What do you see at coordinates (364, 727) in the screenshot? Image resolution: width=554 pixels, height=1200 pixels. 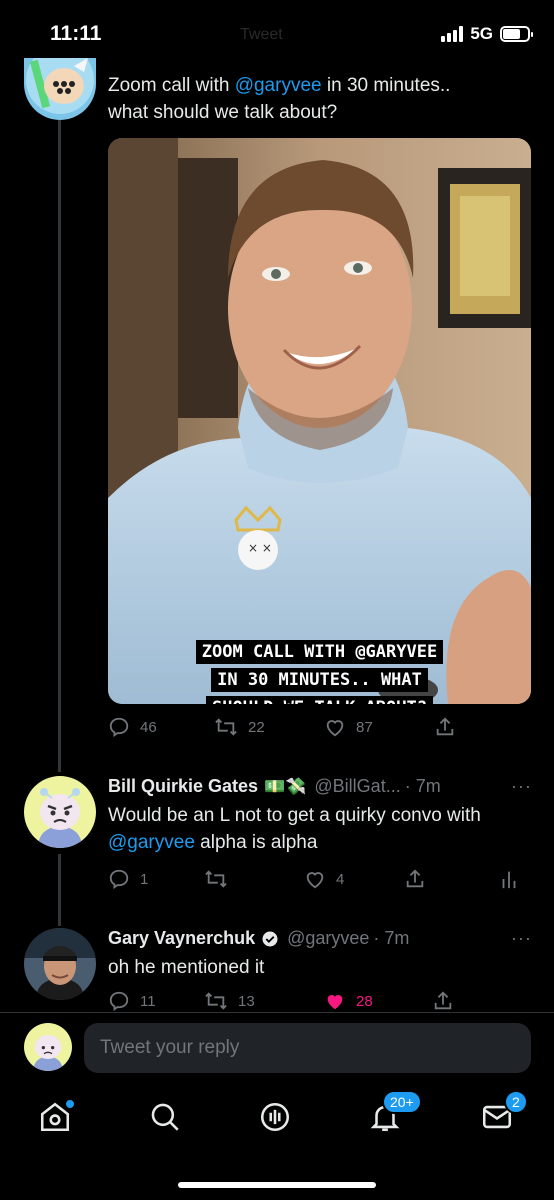 I see `like-count: 87` at bounding box center [364, 727].